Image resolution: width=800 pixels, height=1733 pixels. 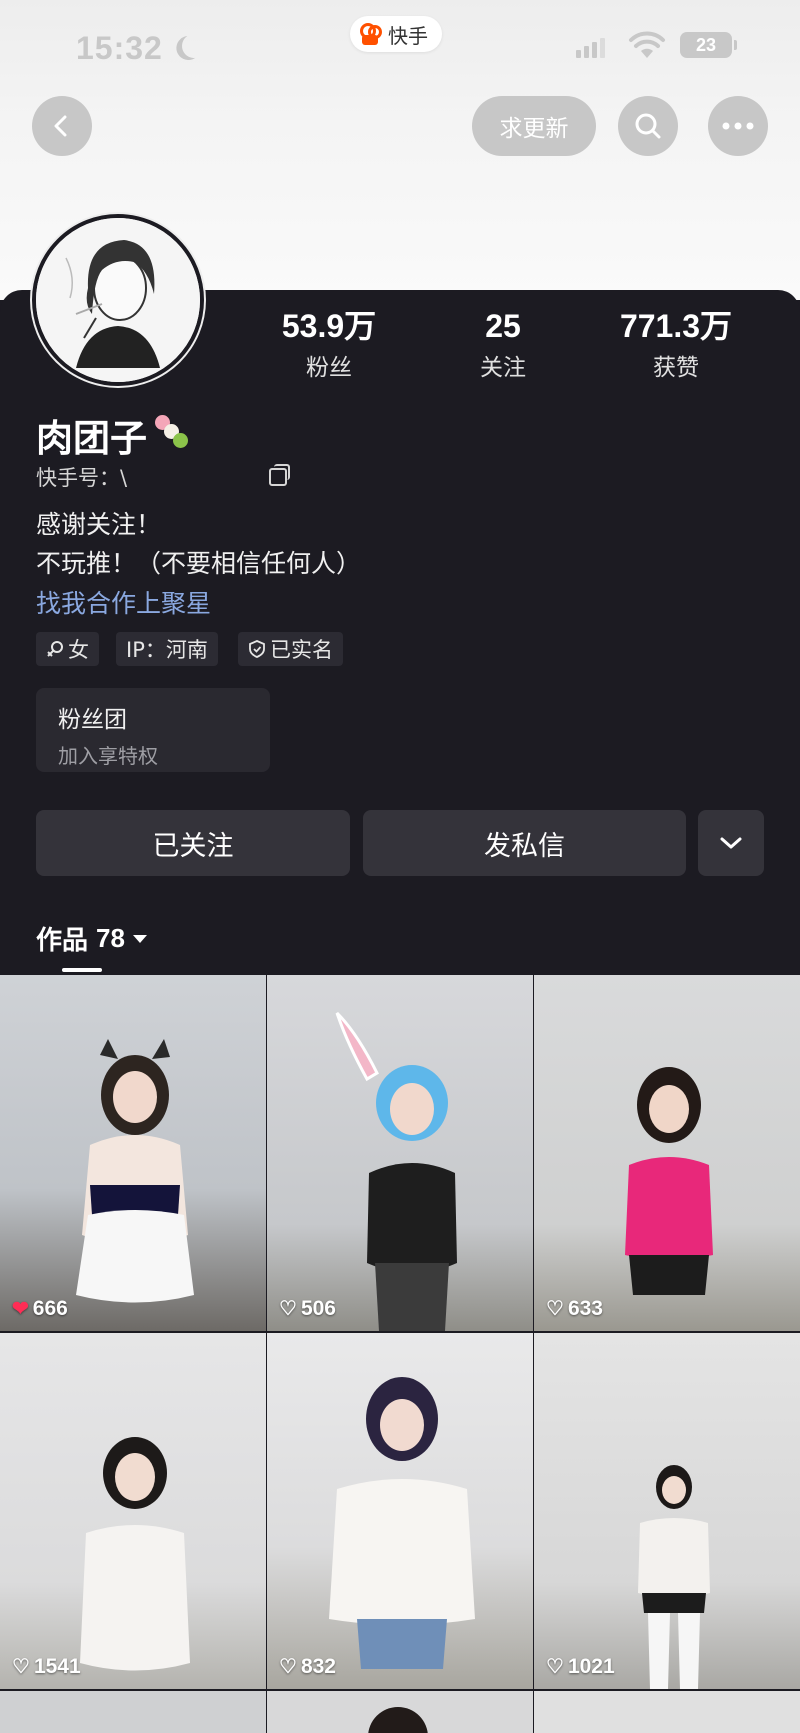 I want to click on fan-club-title: 粉丝团, so click(x=92, y=720).